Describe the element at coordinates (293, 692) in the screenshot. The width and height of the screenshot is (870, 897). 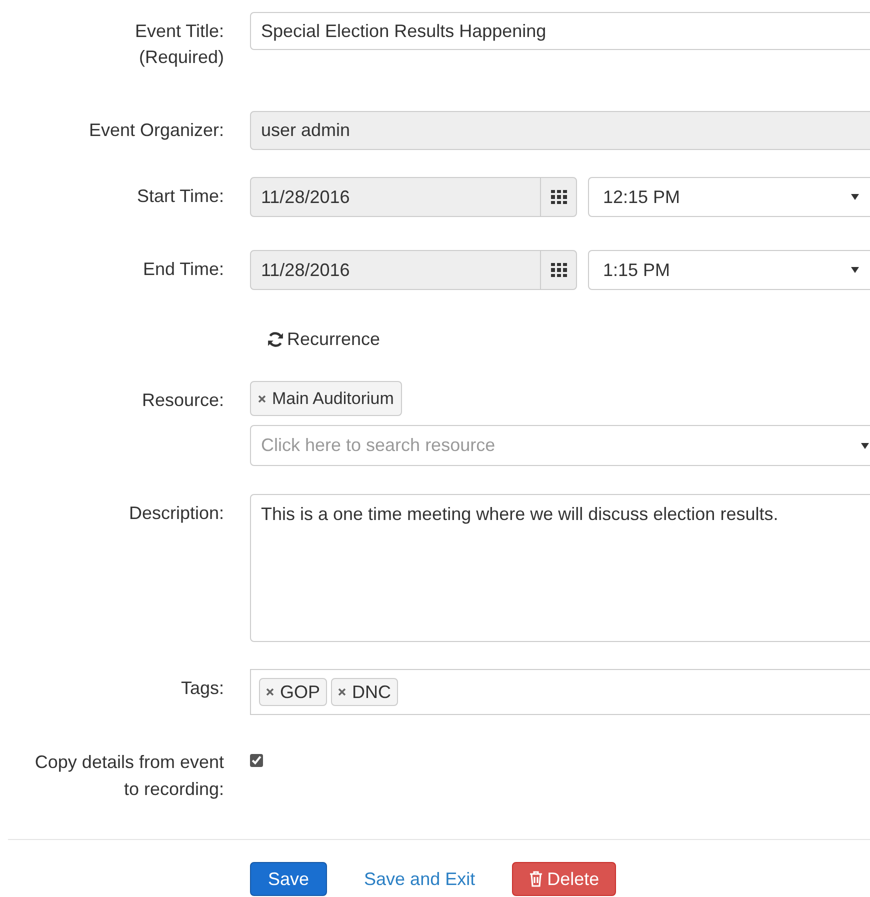
I see `tag-chip: GOP` at that location.